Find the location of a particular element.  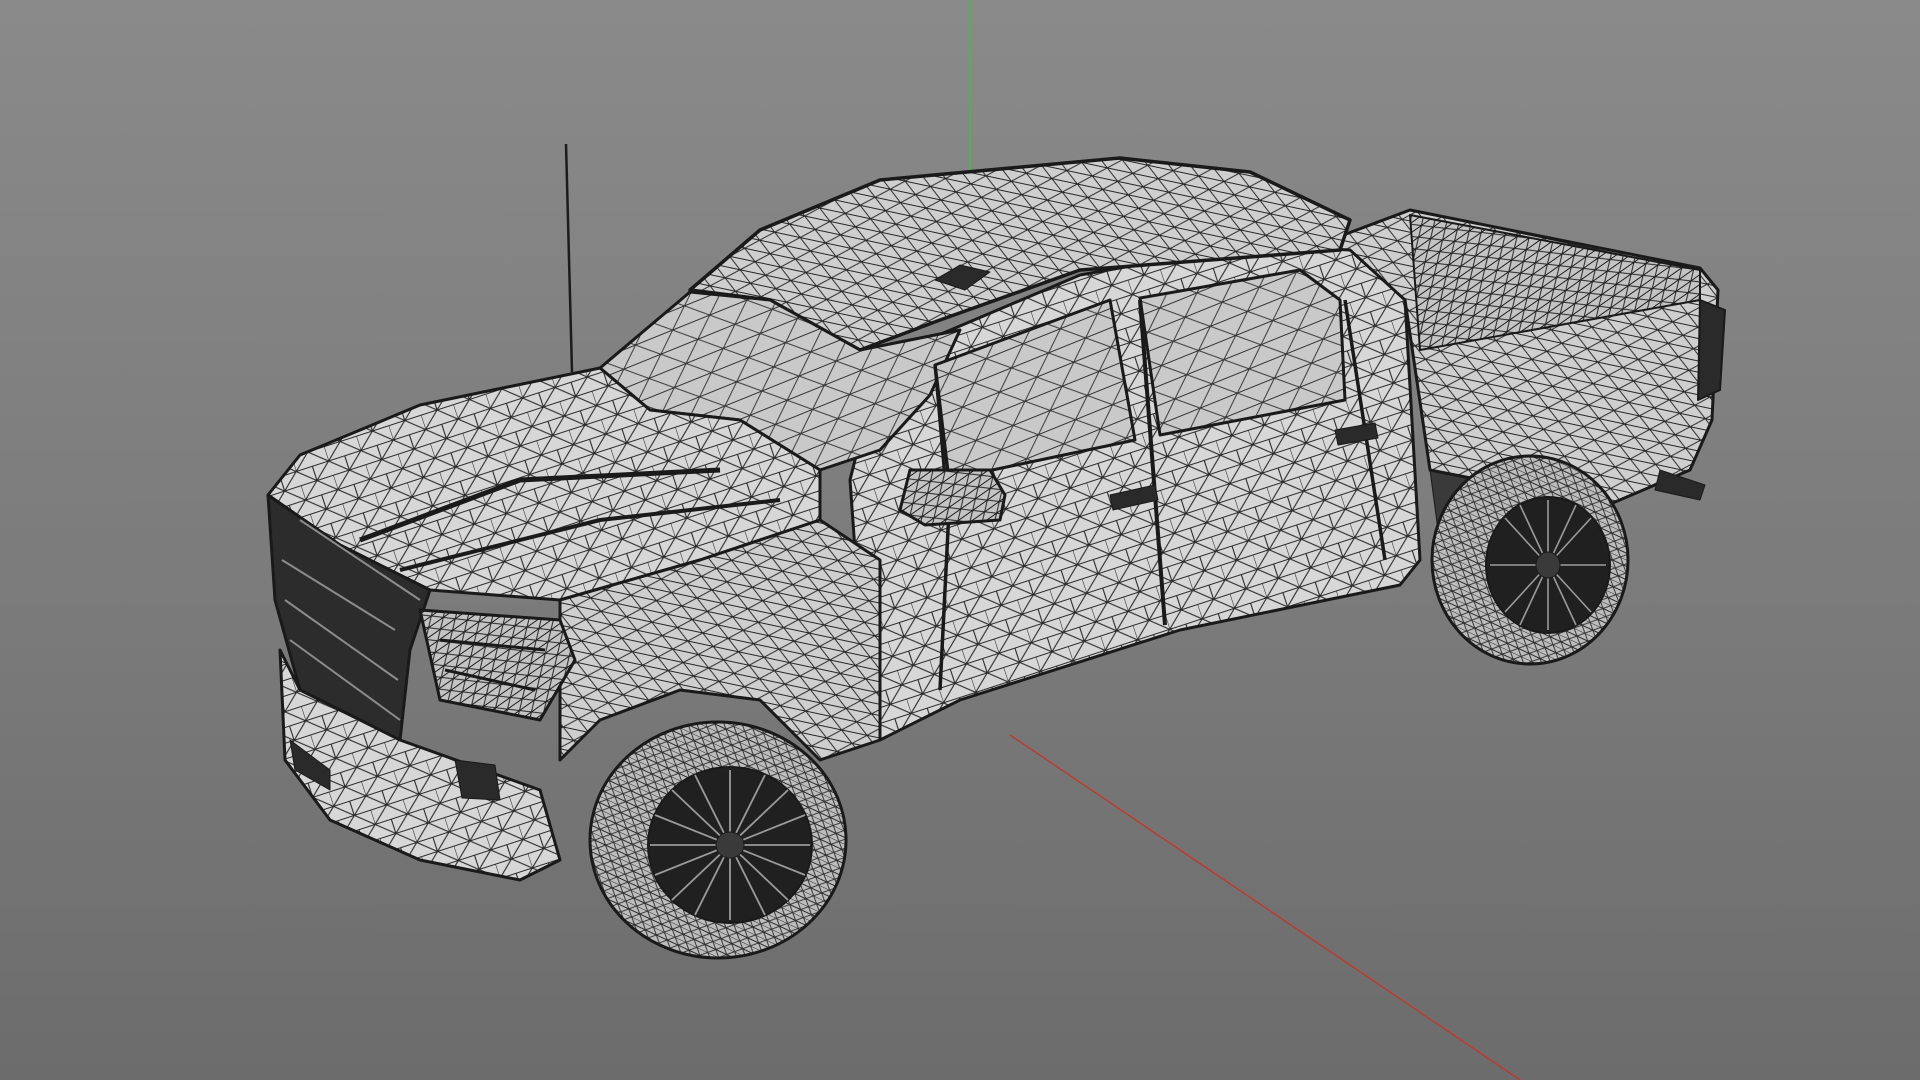

headlight is located at coordinates (497, 665).